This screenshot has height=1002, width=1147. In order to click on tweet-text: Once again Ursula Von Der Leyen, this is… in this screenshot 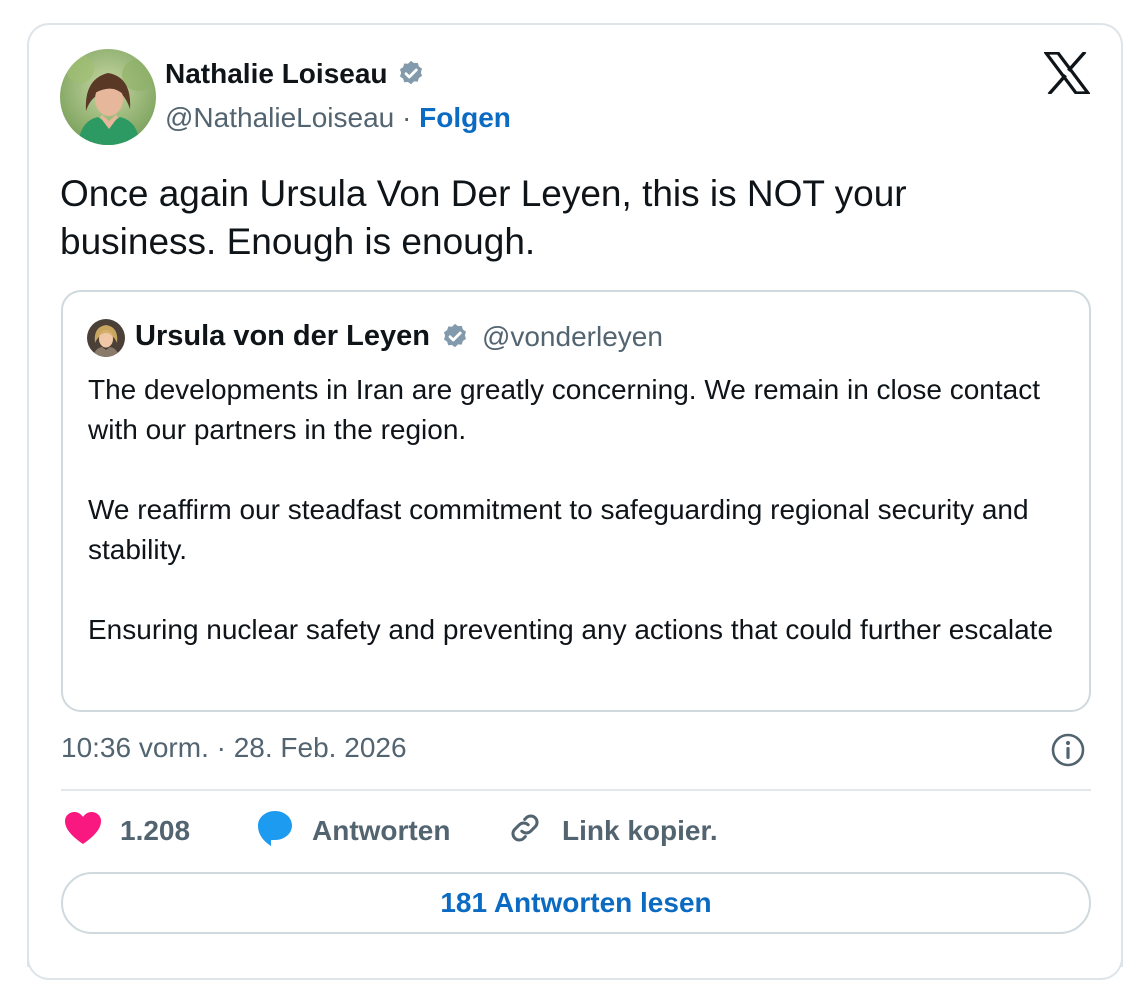, I will do `click(483, 217)`.